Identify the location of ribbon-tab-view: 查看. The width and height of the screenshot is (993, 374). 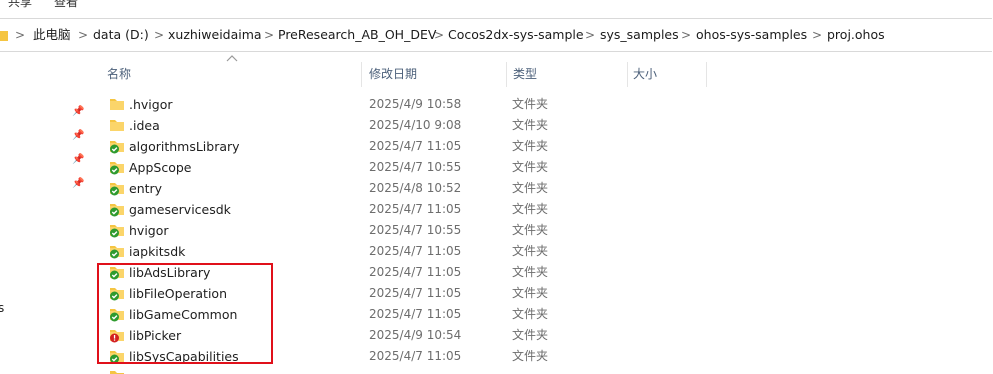
(66, 5).